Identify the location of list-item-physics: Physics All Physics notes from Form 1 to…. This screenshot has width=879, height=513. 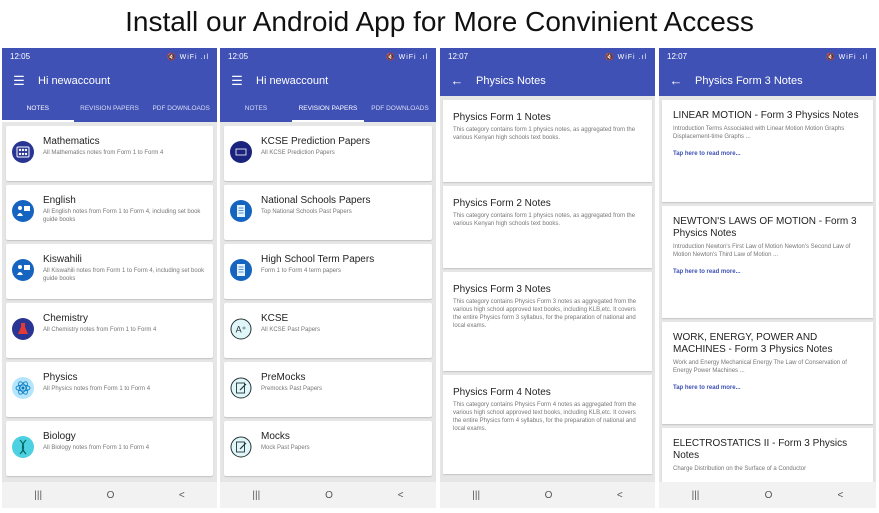
(109, 389).